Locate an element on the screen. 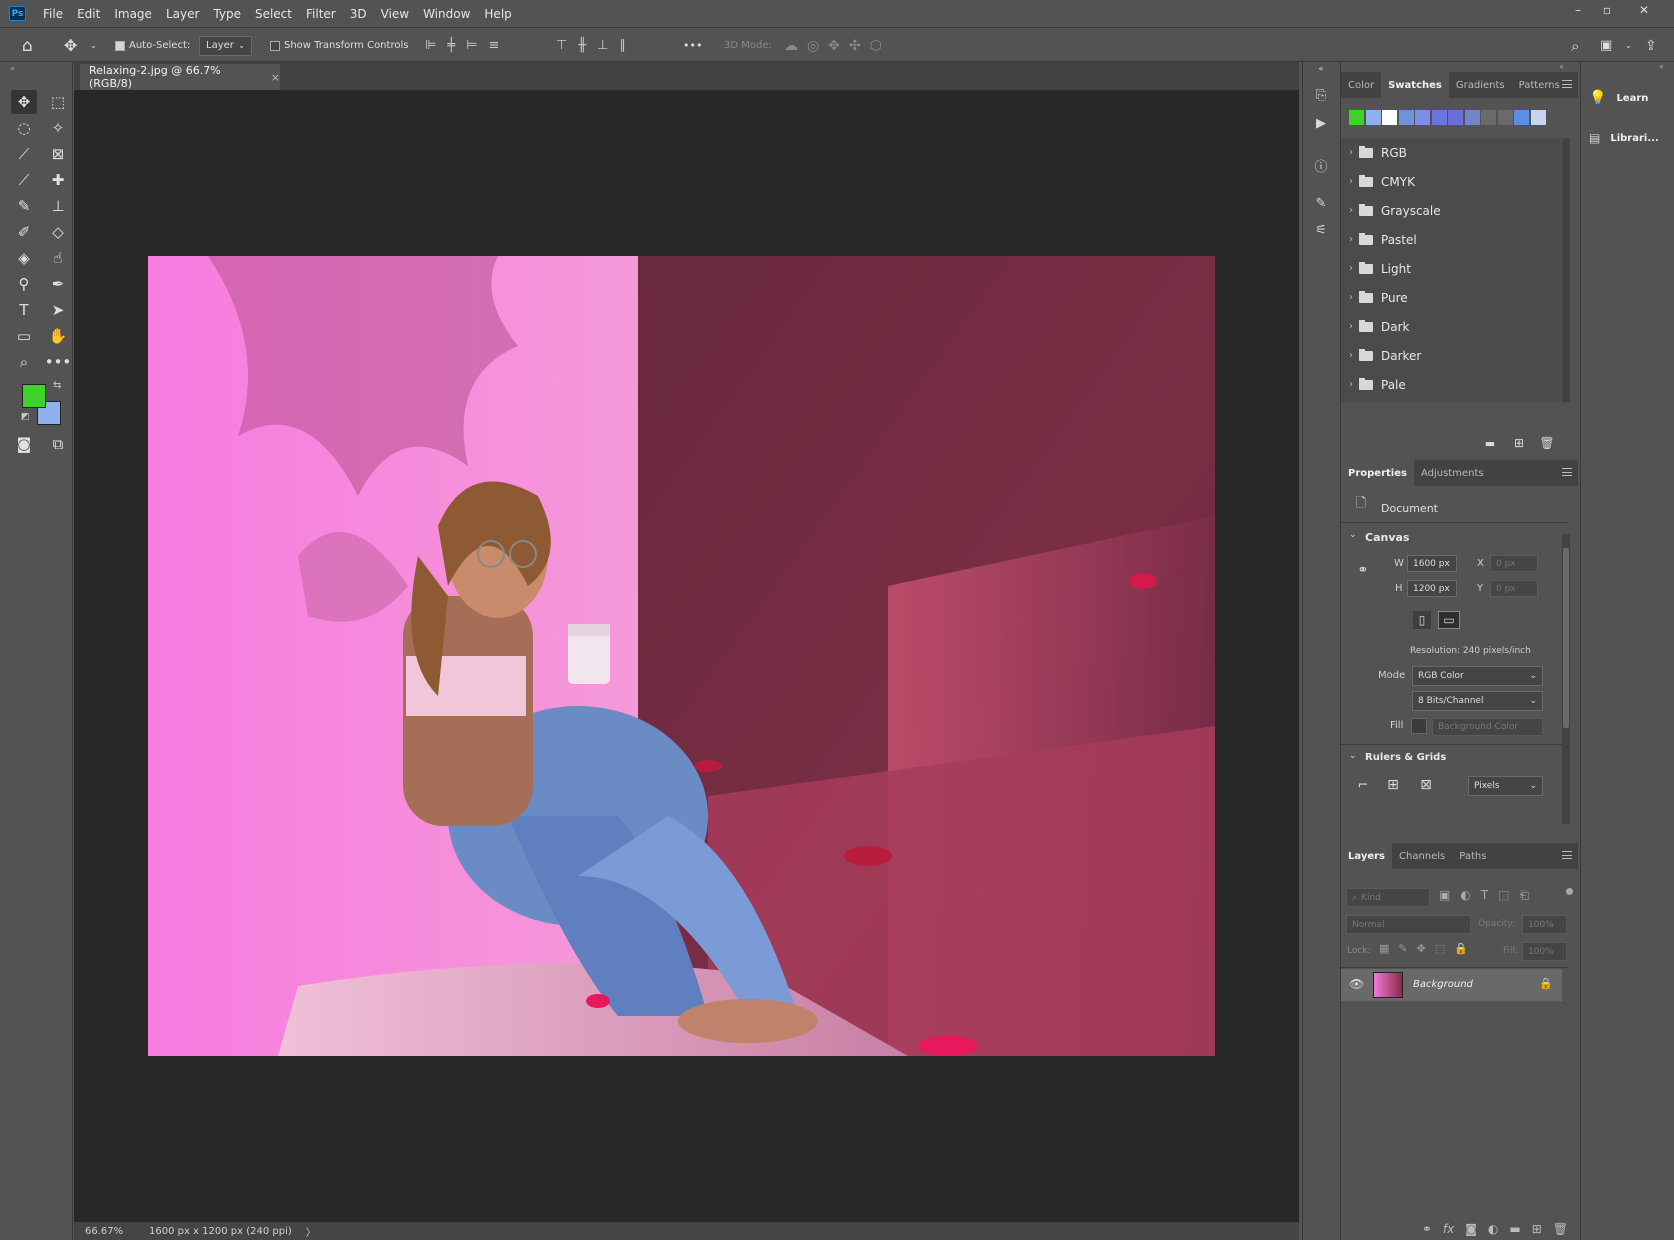  magic-wand-tool-icon: ✧ is located at coordinates (58, 128).